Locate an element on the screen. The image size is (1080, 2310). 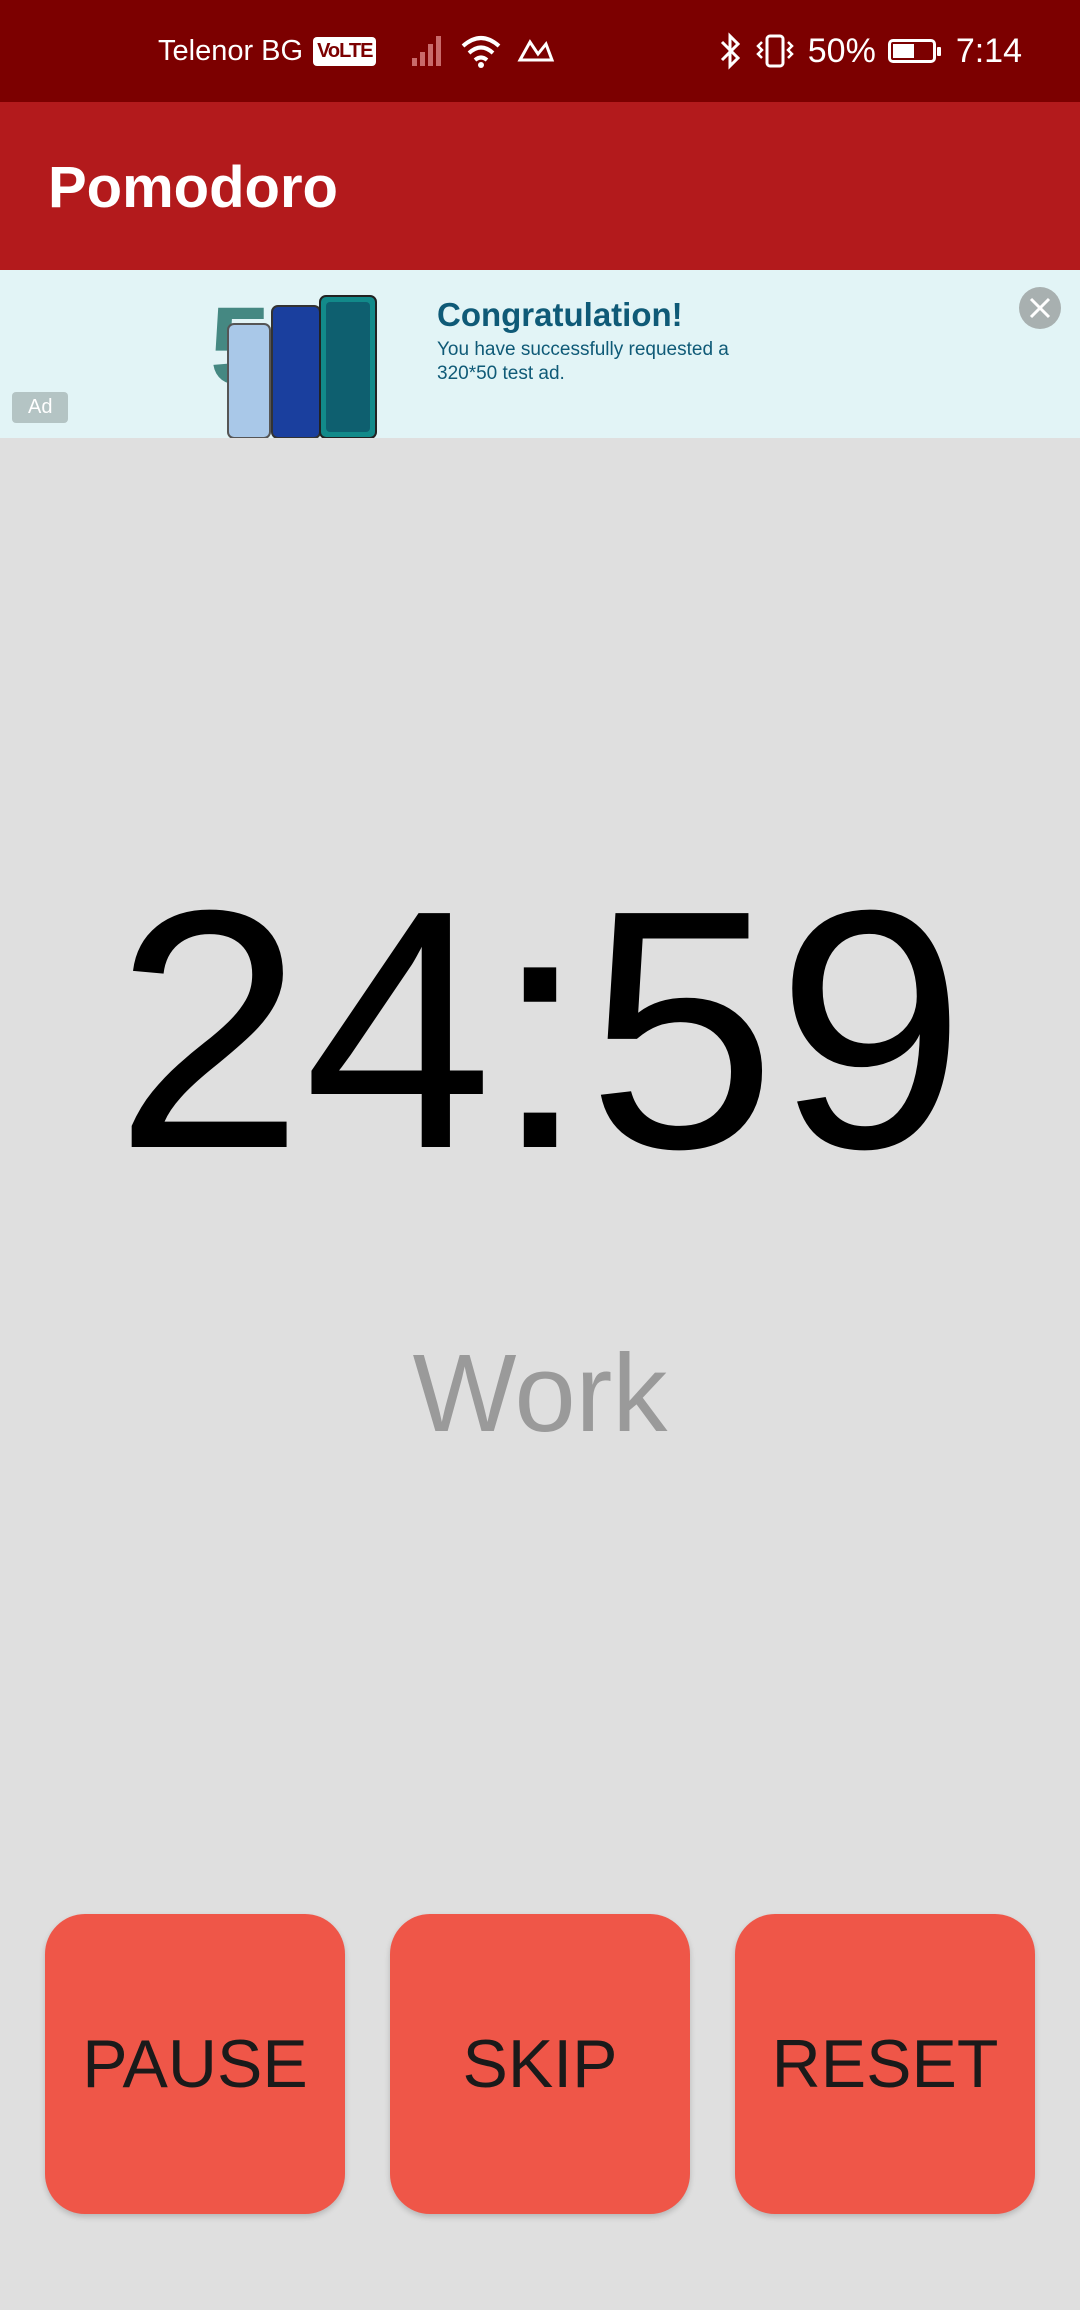
signal-icon is located at coordinates (427, 51).